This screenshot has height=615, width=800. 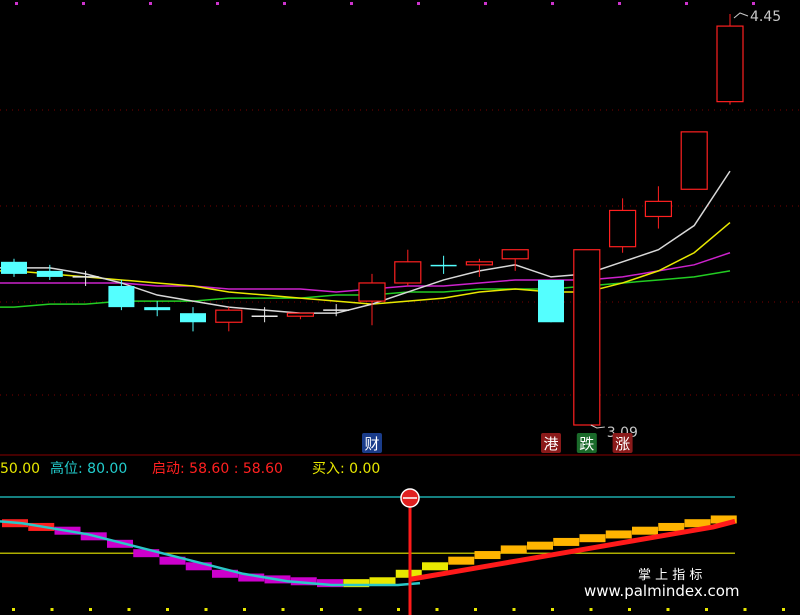 I want to click on legend-start: 启动: 58.60 : 58.60, so click(x=217, y=469).